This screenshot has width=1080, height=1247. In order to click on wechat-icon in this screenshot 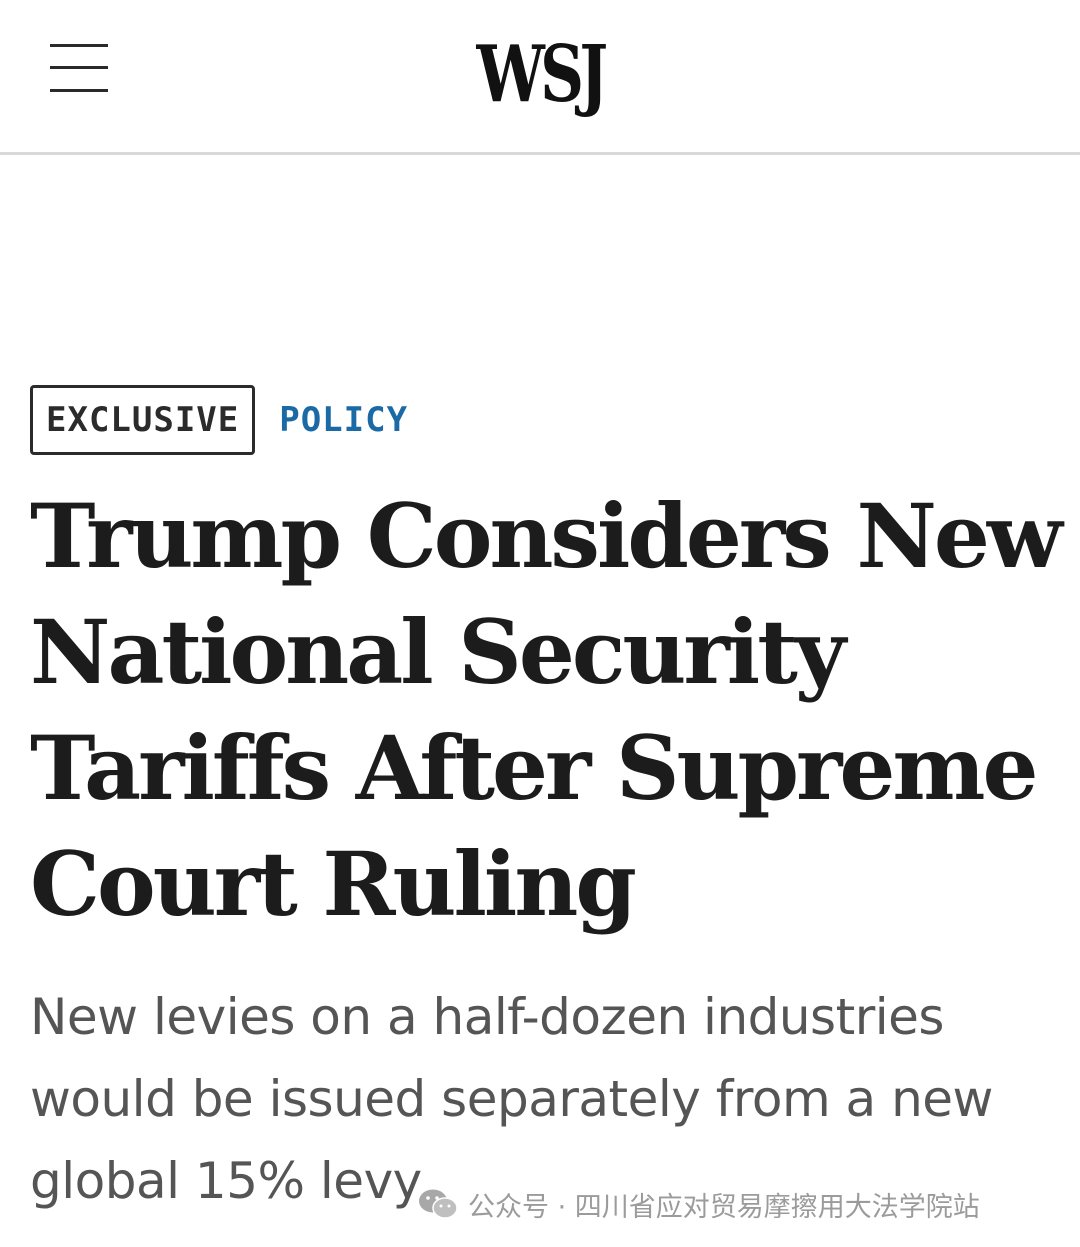, I will do `click(438, 1204)`.